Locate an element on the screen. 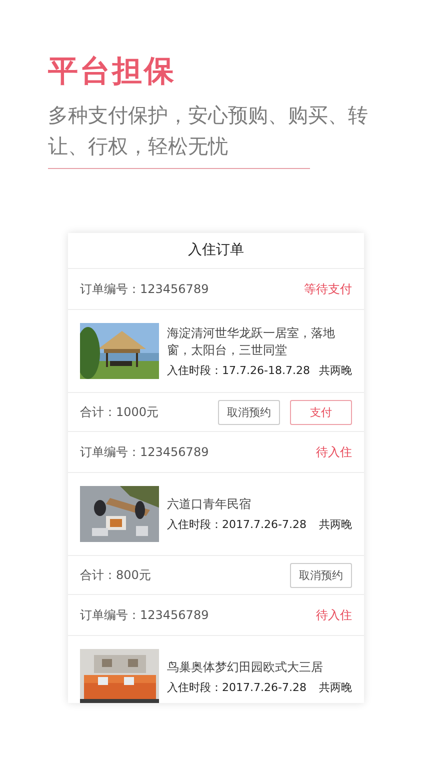 This screenshot has width=432, height=768. order-total: 合计：1000元 is located at coordinates (119, 412).